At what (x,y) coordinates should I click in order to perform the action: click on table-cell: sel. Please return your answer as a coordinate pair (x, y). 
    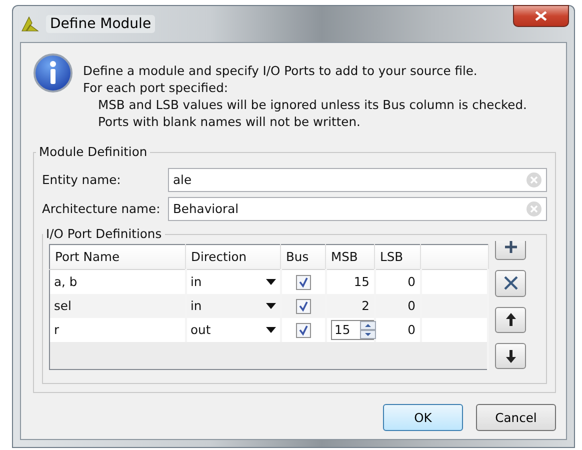
    Looking at the image, I should click on (118, 306).